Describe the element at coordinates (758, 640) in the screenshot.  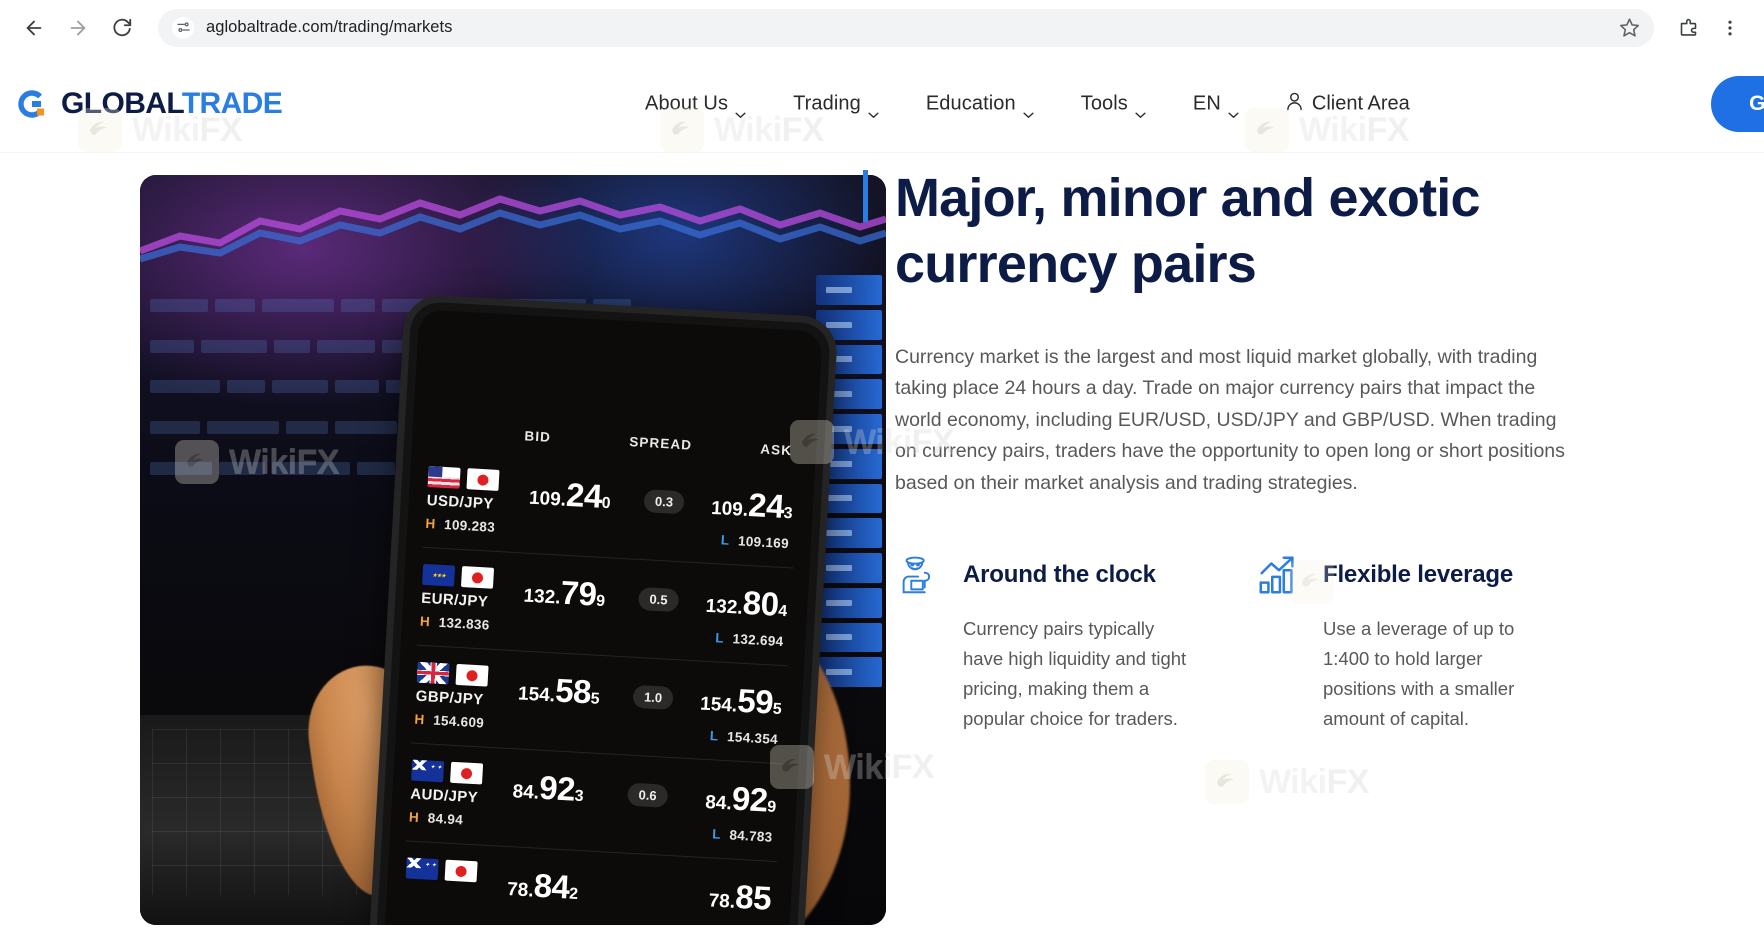
I see `low-value: 132.694` at that location.